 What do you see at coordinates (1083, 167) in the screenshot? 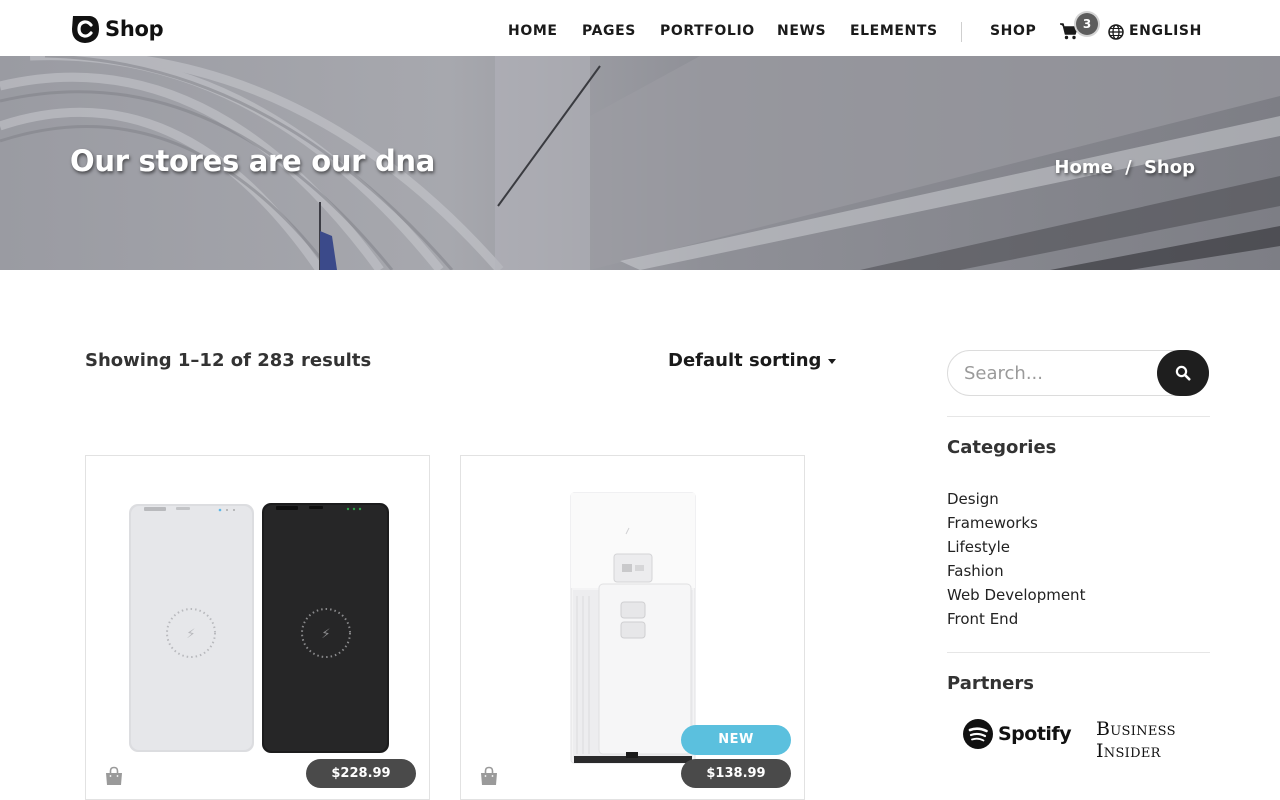
I see `breadcrumb-home-link: Home` at bounding box center [1083, 167].